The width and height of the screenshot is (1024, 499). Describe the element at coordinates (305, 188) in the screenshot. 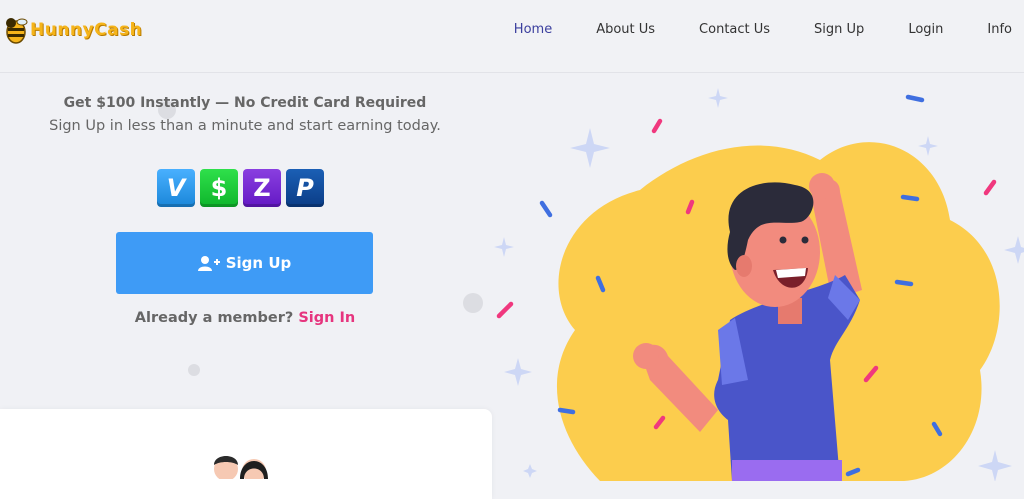

I see `paypal-icon: P` at that location.